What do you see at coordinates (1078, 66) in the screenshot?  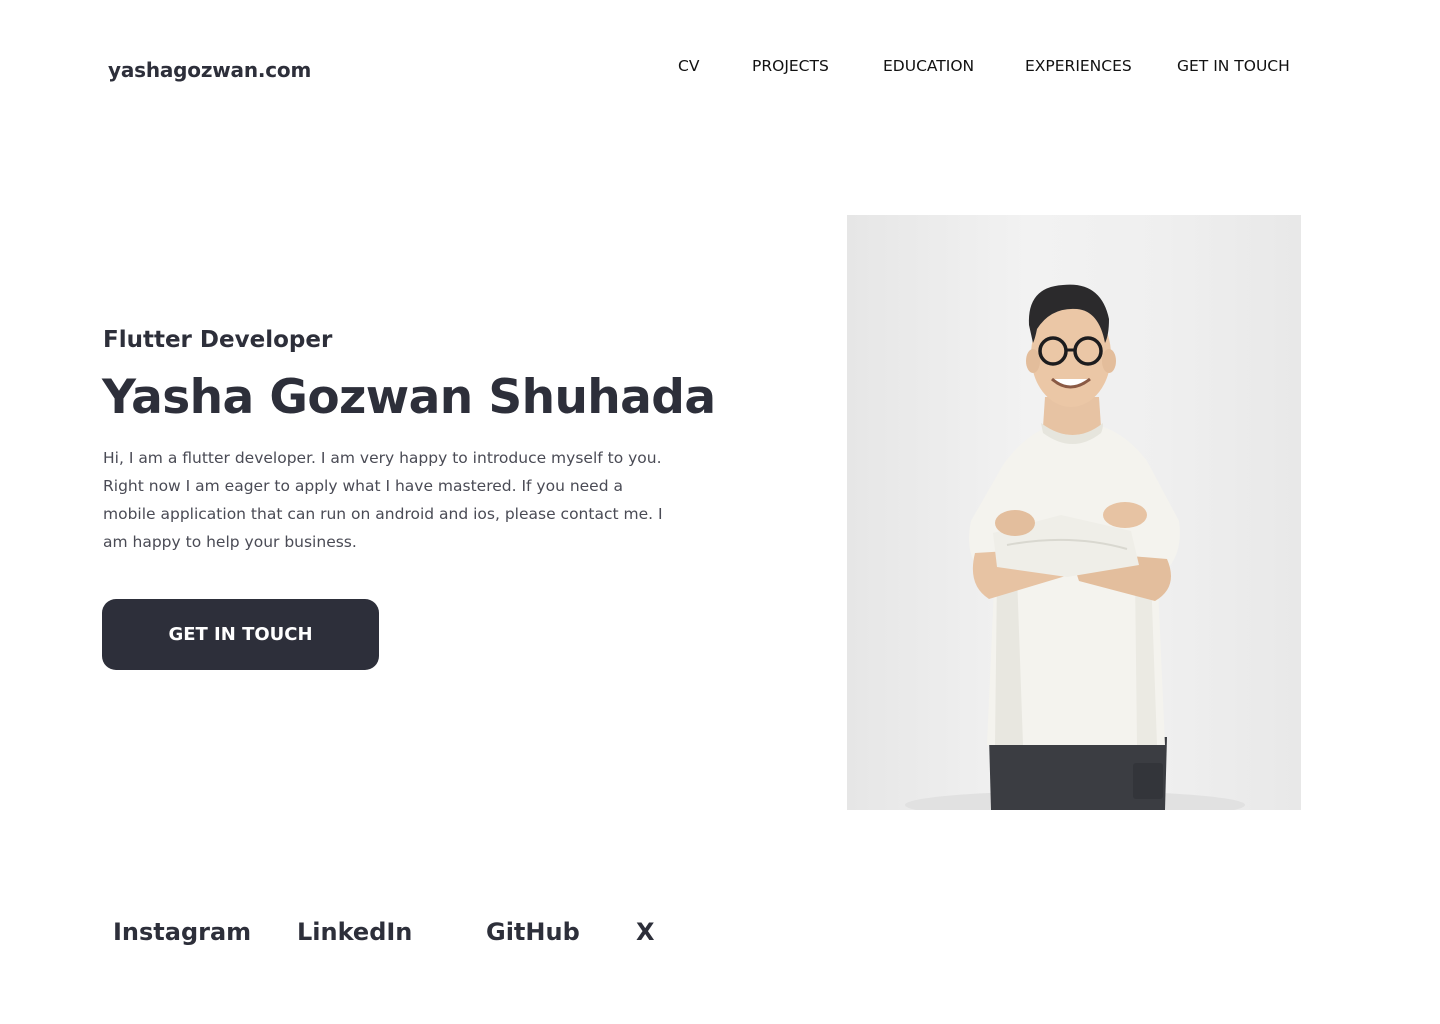 I see `nav-experiences: EXPERIENCES` at bounding box center [1078, 66].